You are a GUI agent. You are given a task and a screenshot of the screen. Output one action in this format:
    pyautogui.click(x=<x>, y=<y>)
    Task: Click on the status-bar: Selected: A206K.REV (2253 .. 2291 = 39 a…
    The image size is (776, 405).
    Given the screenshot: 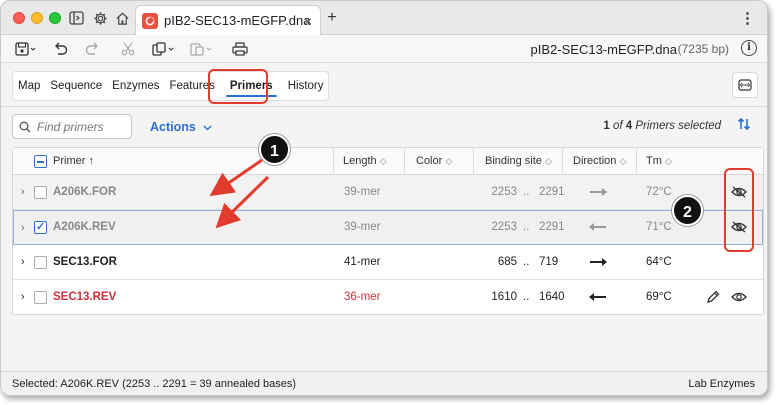 What is the action you would take?
    pyautogui.click(x=384, y=383)
    